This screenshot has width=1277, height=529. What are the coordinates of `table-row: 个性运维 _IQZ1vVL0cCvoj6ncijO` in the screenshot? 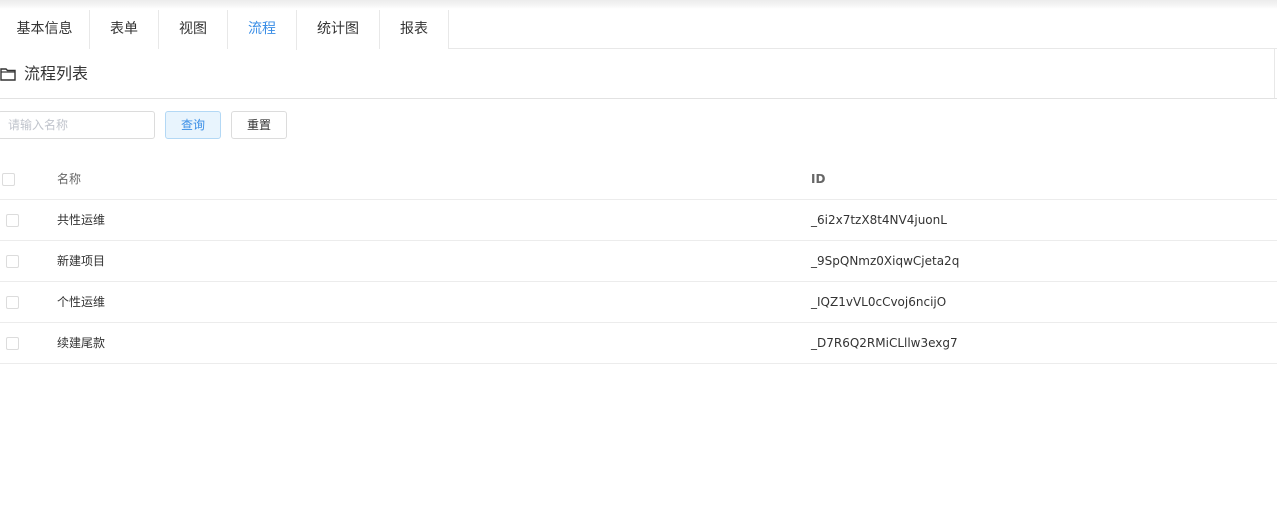 It's located at (638, 302).